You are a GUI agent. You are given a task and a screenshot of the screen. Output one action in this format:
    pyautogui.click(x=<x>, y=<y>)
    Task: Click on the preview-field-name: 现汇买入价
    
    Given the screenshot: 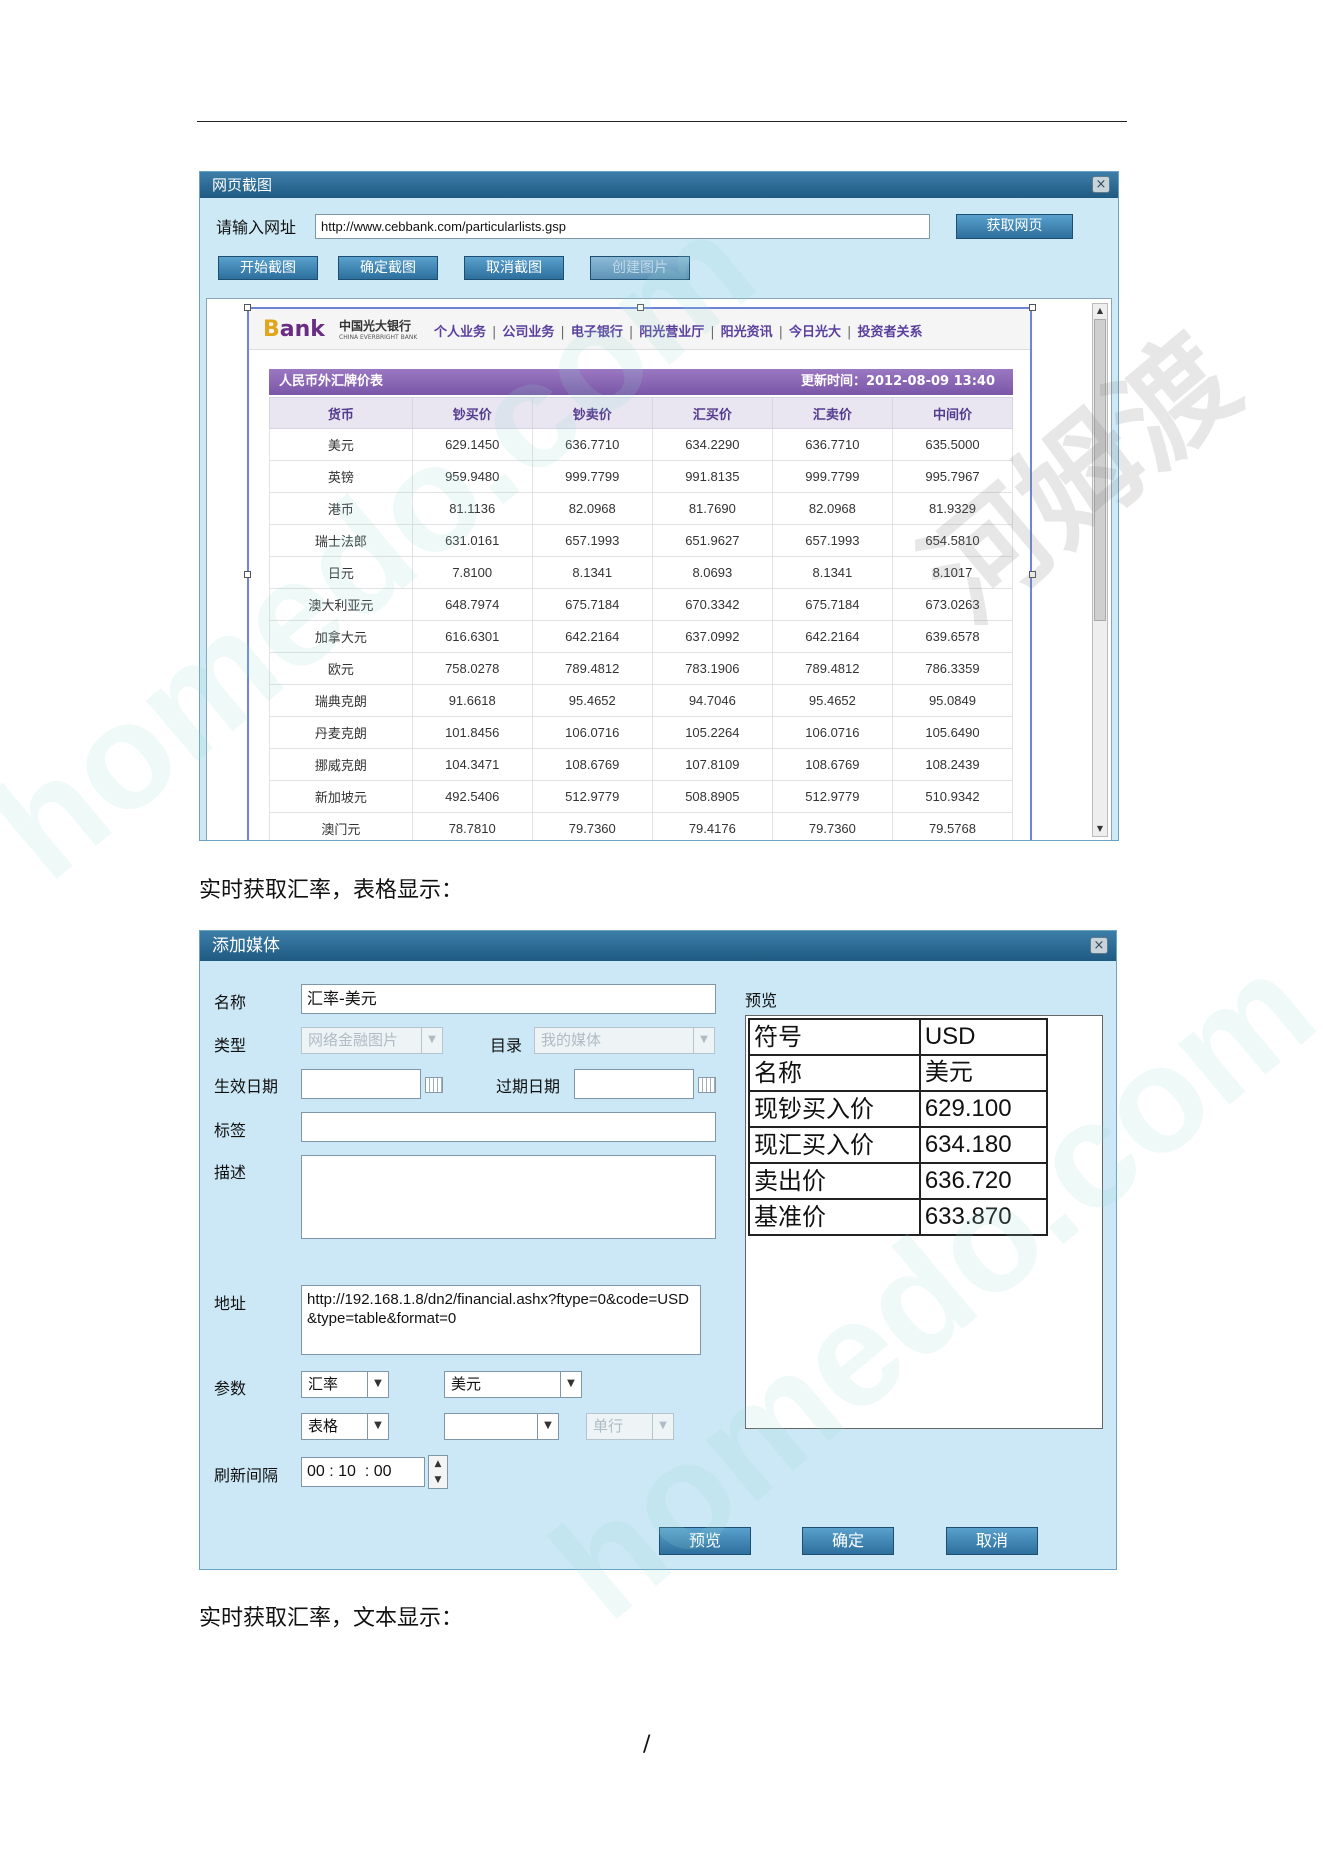 What is the action you would take?
    pyautogui.click(x=834, y=1145)
    